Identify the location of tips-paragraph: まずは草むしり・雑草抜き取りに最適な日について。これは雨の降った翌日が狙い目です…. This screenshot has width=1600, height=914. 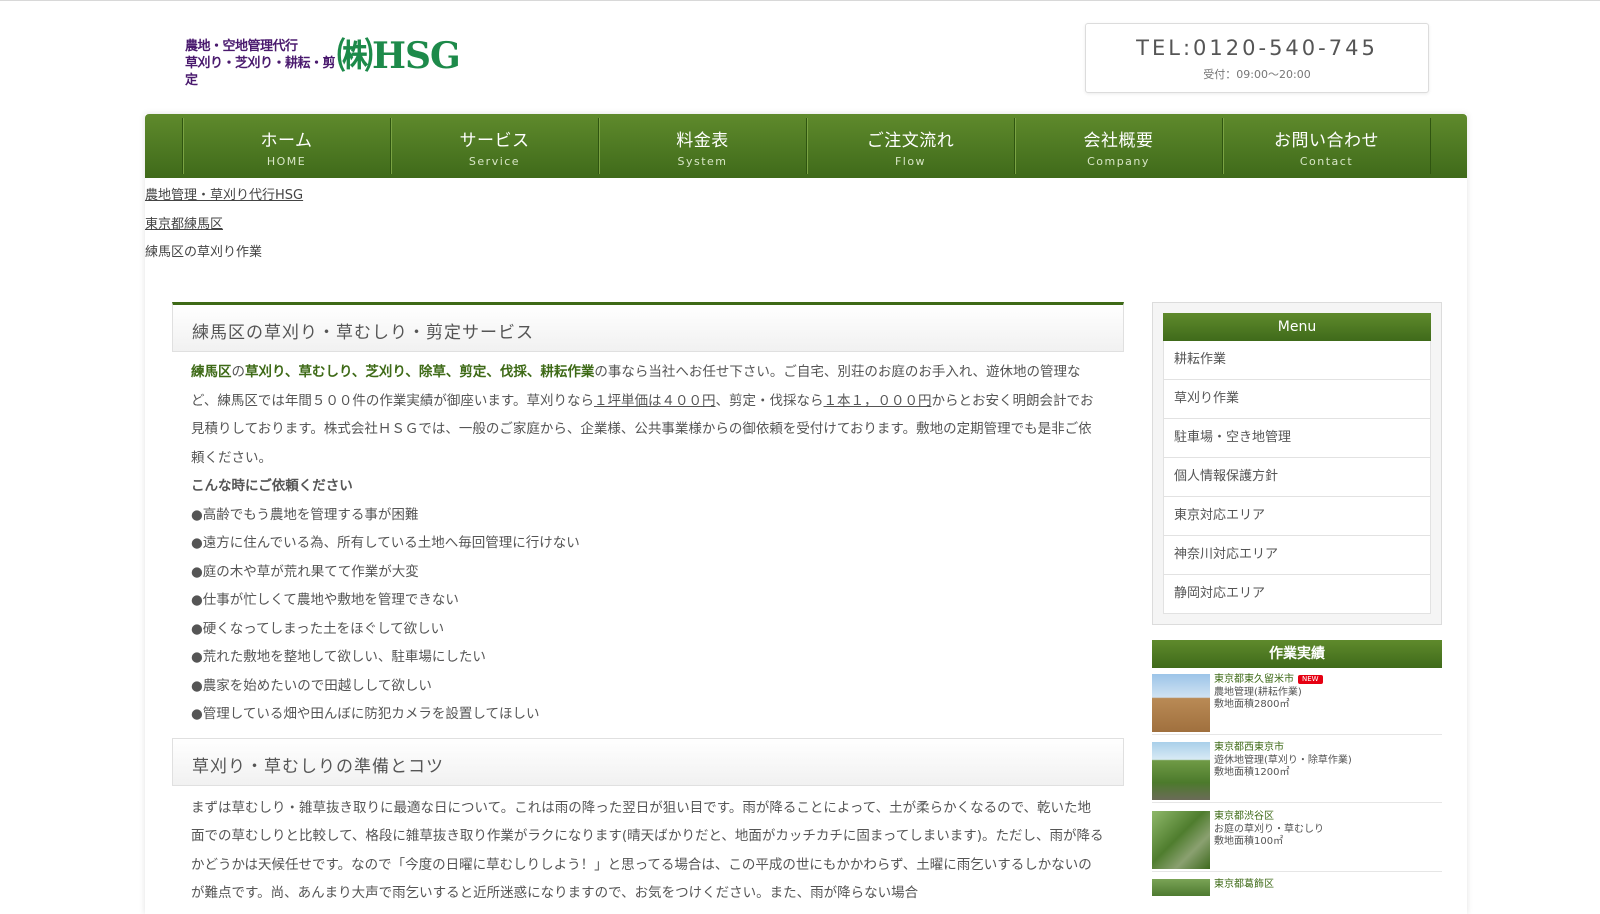
(647, 850).